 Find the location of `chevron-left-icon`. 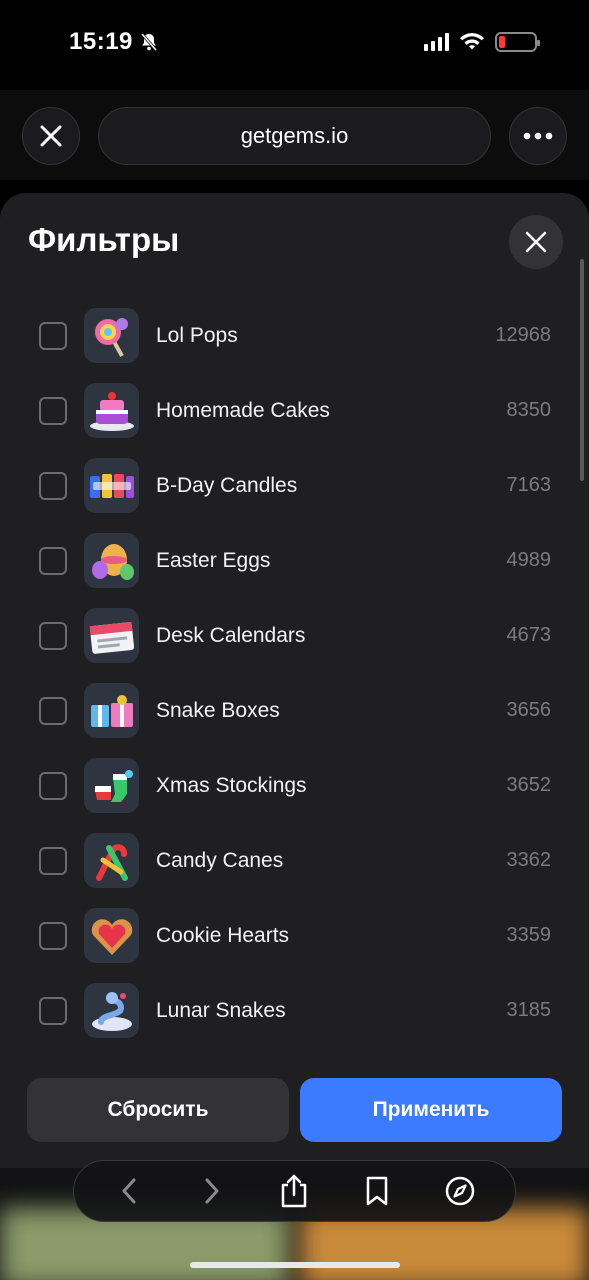

chevron-left-icon is located at coordinates (129, 1191).